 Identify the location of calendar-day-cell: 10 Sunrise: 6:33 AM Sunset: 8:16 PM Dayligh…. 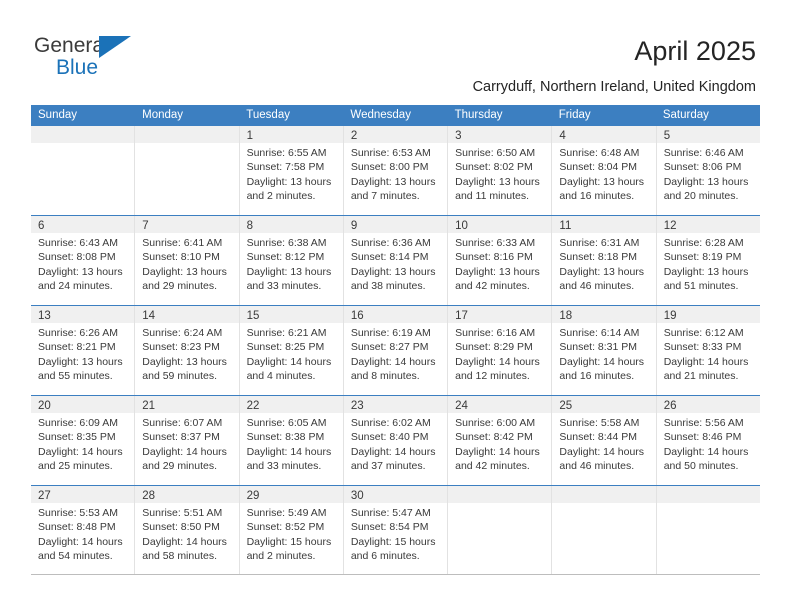
(500, 260).